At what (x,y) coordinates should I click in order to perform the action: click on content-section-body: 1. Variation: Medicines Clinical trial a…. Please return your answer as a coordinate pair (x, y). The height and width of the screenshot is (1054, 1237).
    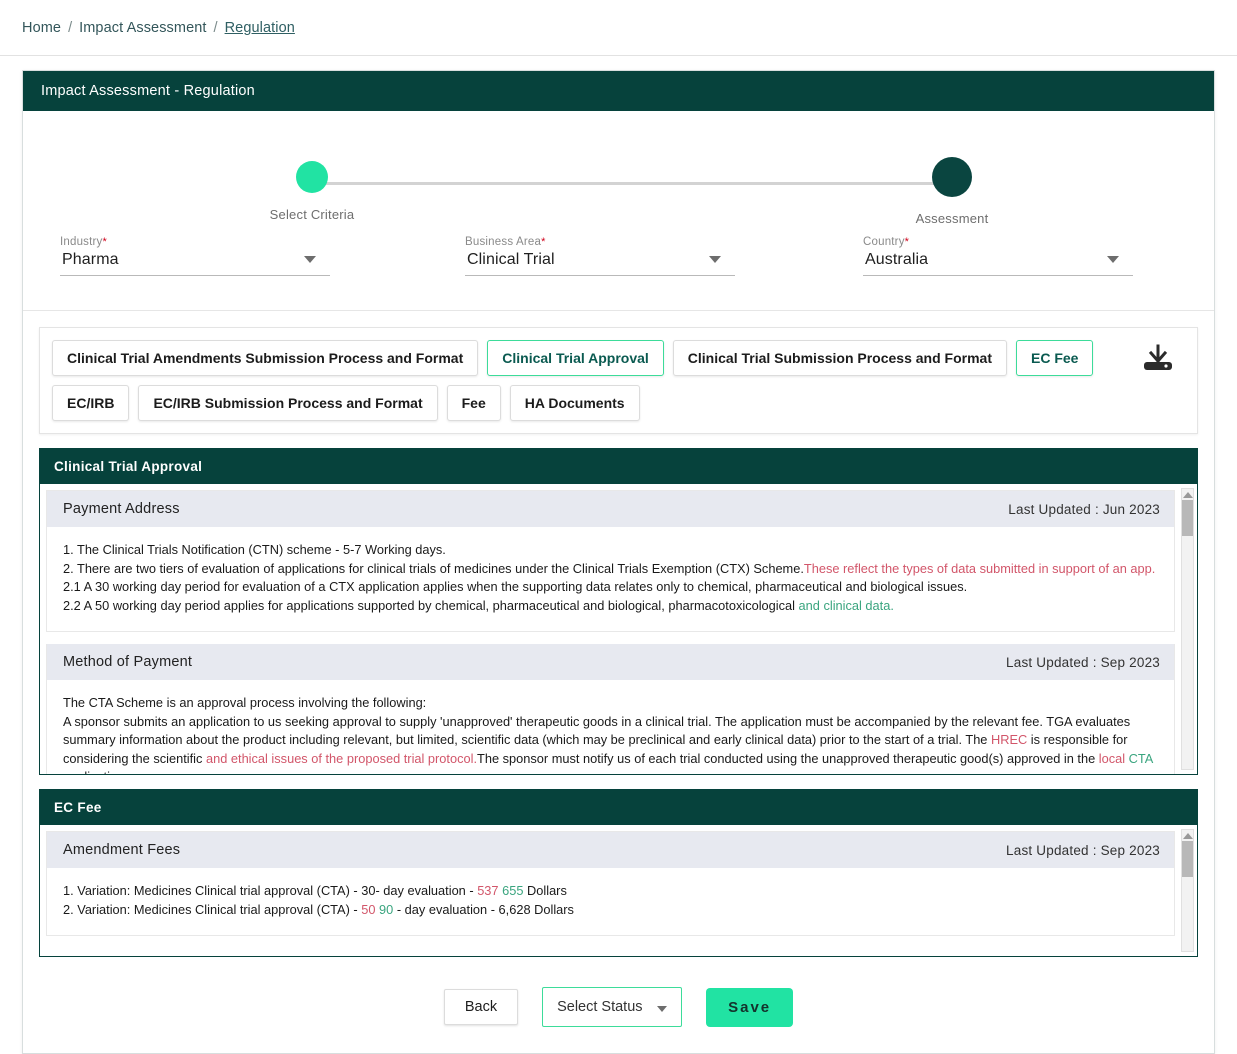
    Looking at the image, I should click on (610, 901).